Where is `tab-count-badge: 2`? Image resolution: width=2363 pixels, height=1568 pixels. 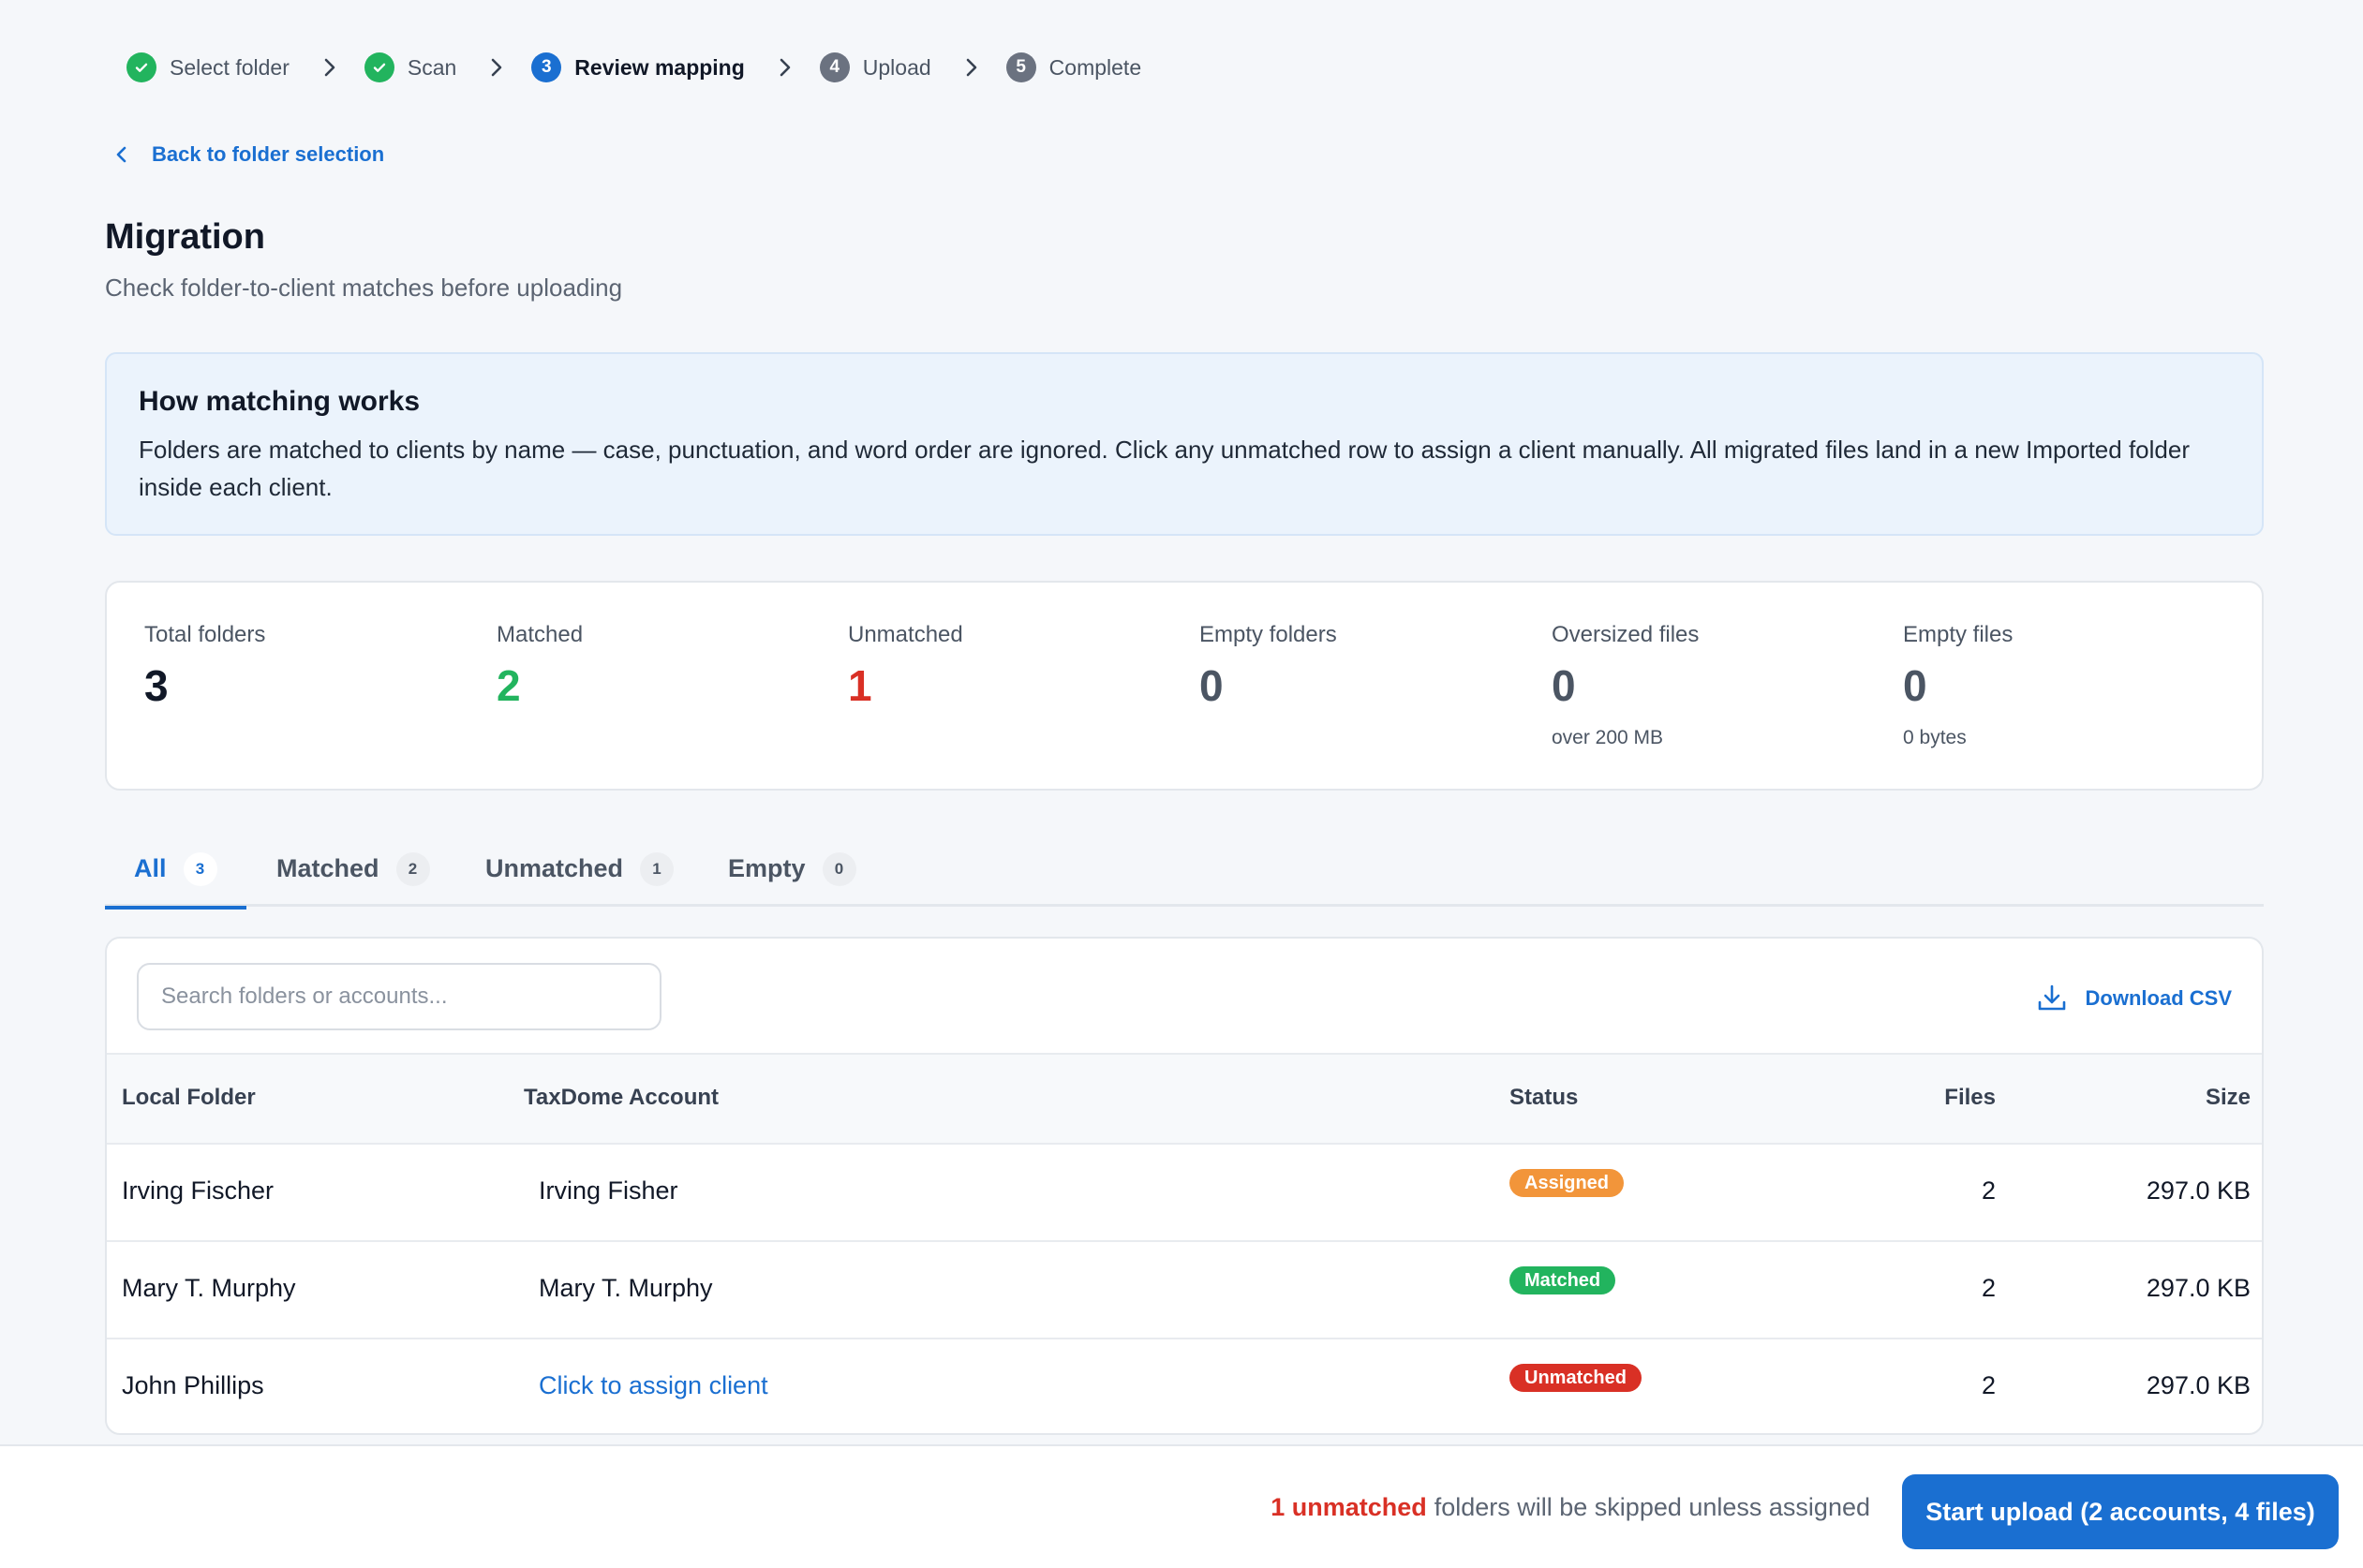
tab-count-badge: 2 is located at coordinates (412, 869).